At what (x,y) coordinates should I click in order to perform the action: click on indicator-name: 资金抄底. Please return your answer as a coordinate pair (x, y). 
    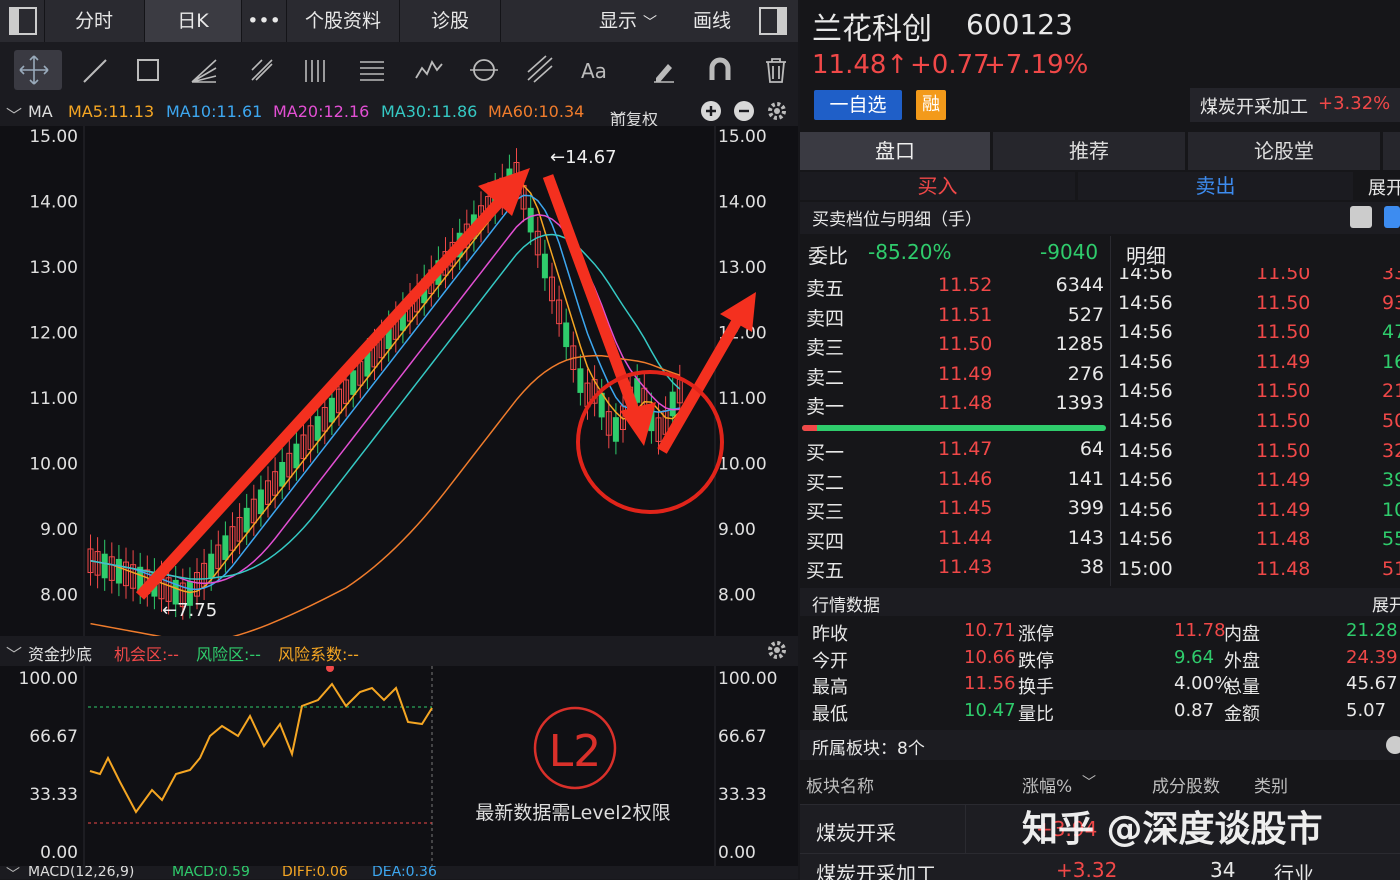
    Looking at the image, I should click on (60, 653).